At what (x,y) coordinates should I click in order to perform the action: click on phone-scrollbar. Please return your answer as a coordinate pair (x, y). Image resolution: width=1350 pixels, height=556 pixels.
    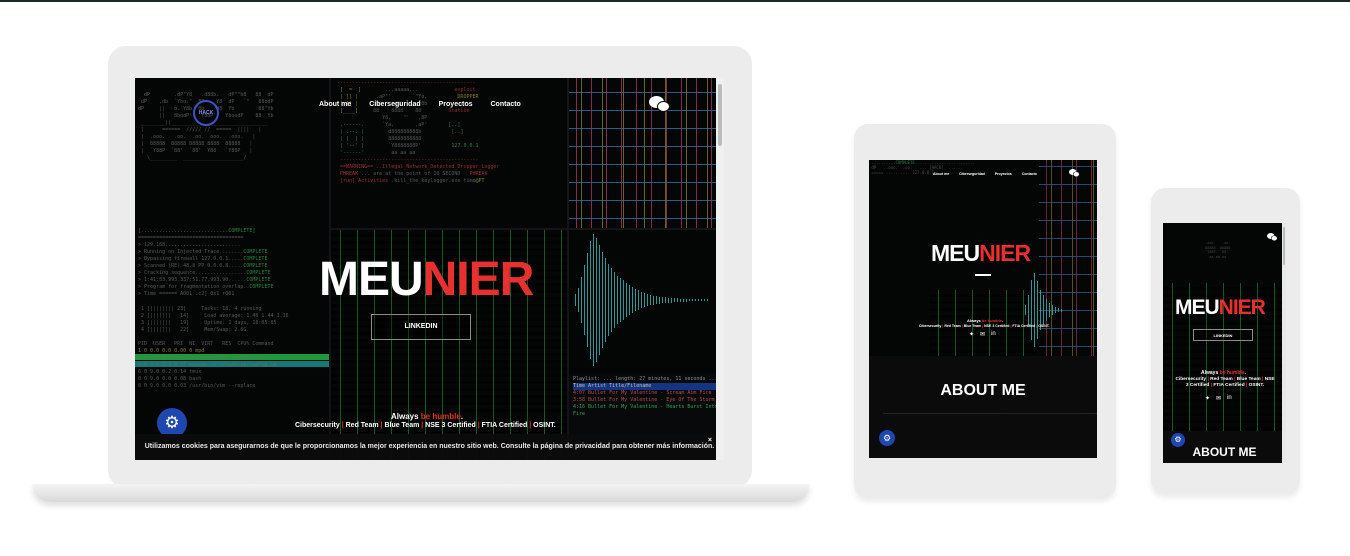
    Looking at the image, I should click on (1284, 343).